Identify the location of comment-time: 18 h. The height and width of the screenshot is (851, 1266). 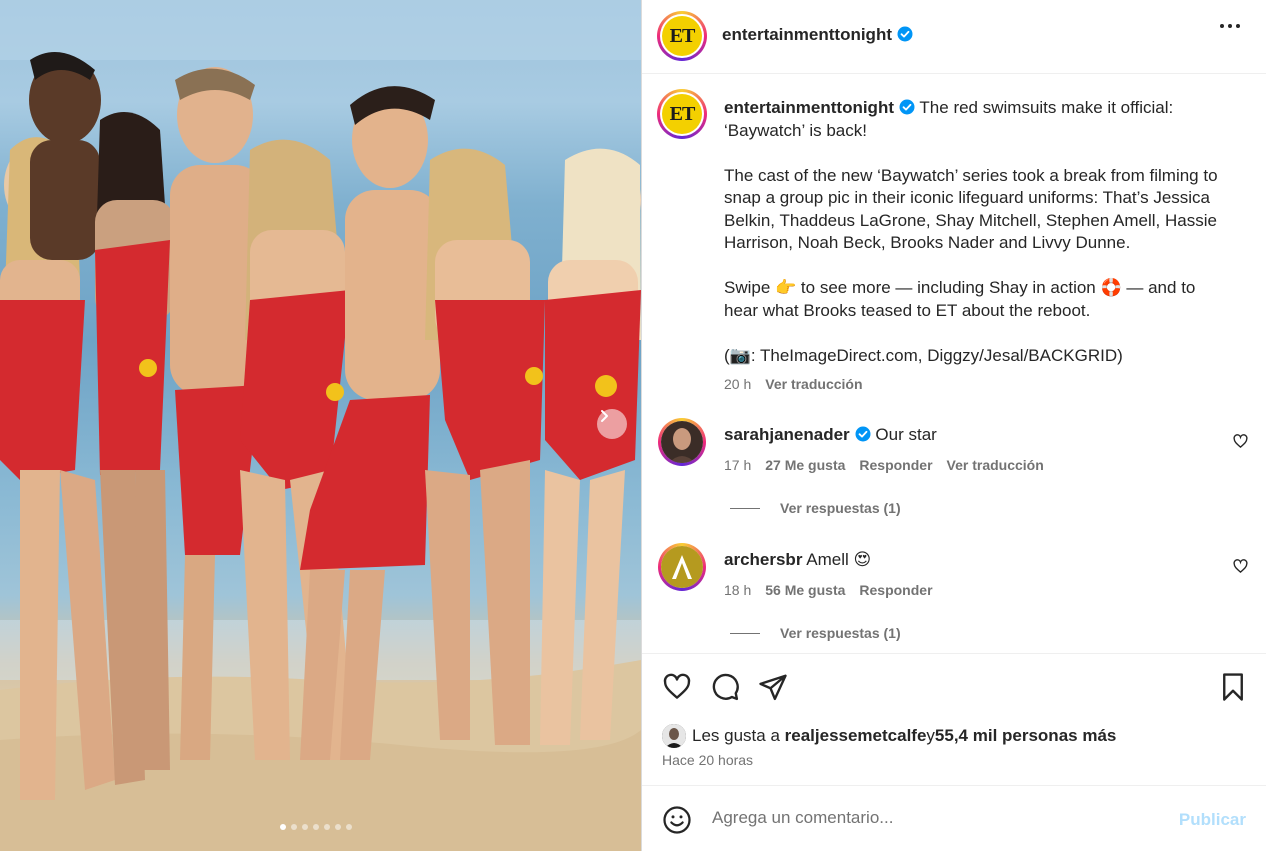
(737, 590).